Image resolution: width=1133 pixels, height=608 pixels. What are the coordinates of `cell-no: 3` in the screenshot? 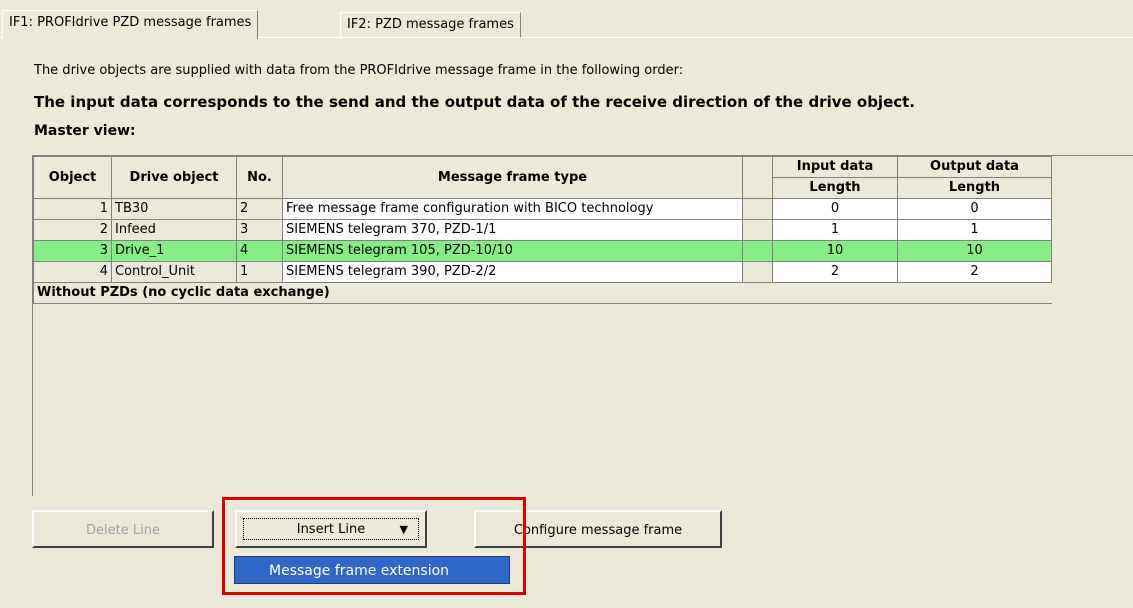 It's located at (259, 230).